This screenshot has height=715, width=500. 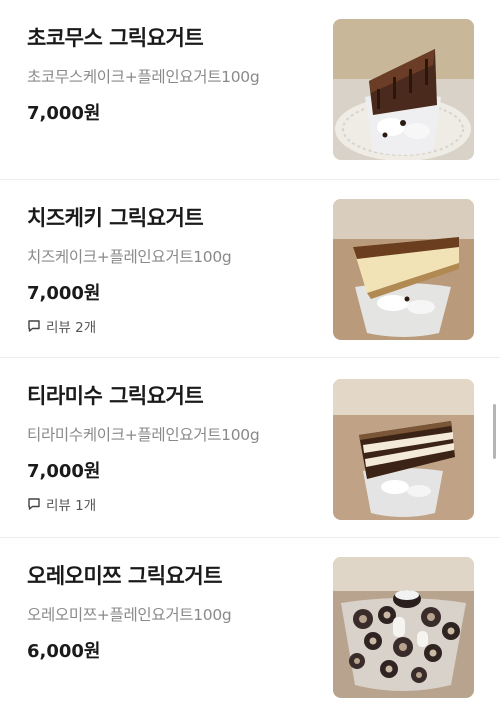 I want to click on item-description: 오레오미쯔+플레인요거트100g, so click(x=129, y=615).